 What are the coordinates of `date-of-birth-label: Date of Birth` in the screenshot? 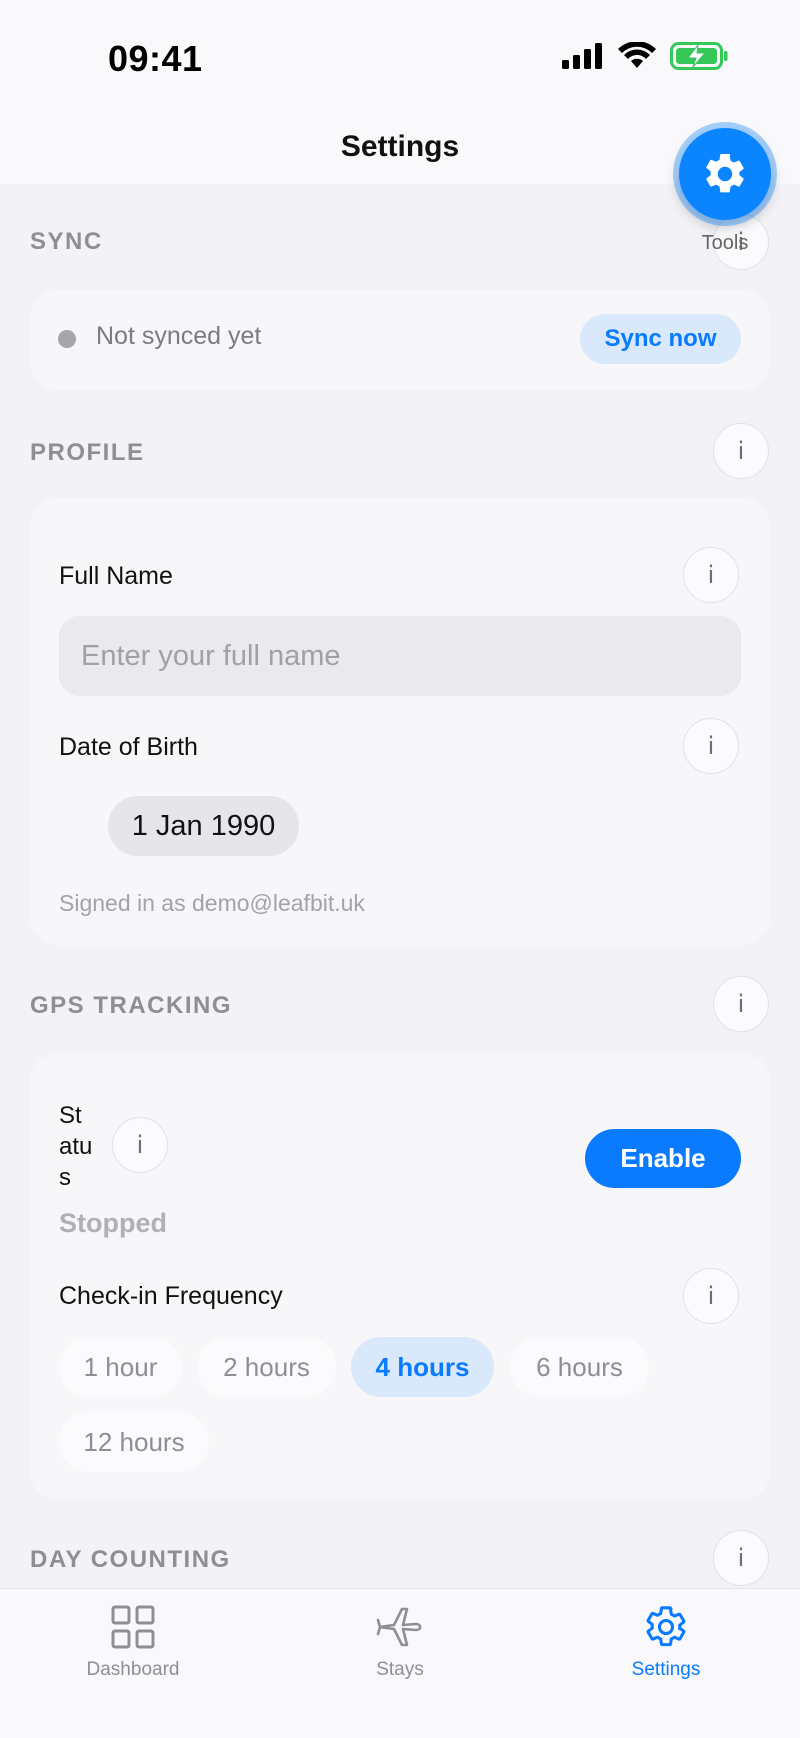 It's located at (128, 747).